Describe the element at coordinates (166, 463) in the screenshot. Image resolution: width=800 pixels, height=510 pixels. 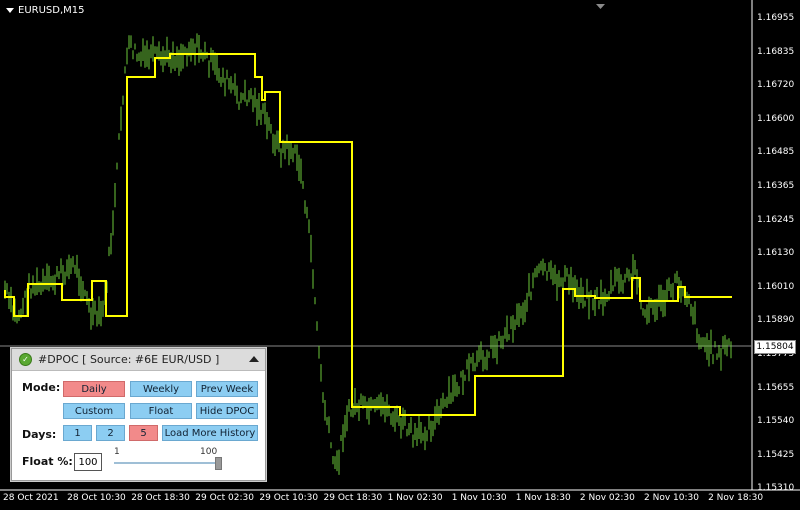
I see `float-slider-track` at that location.